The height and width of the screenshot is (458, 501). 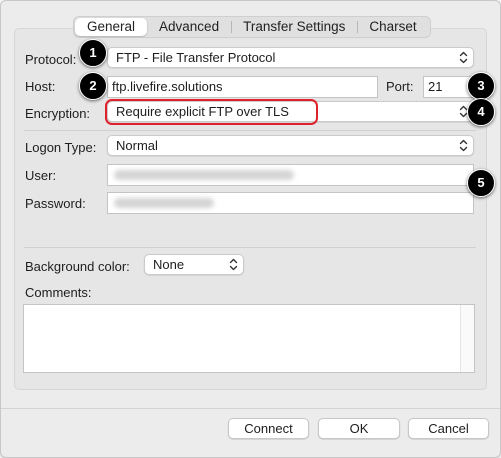 What do you see at coordinates (481, 112) in the screenshot?
I see `callout-badge-4: 4` at bounding box center [481, 112].